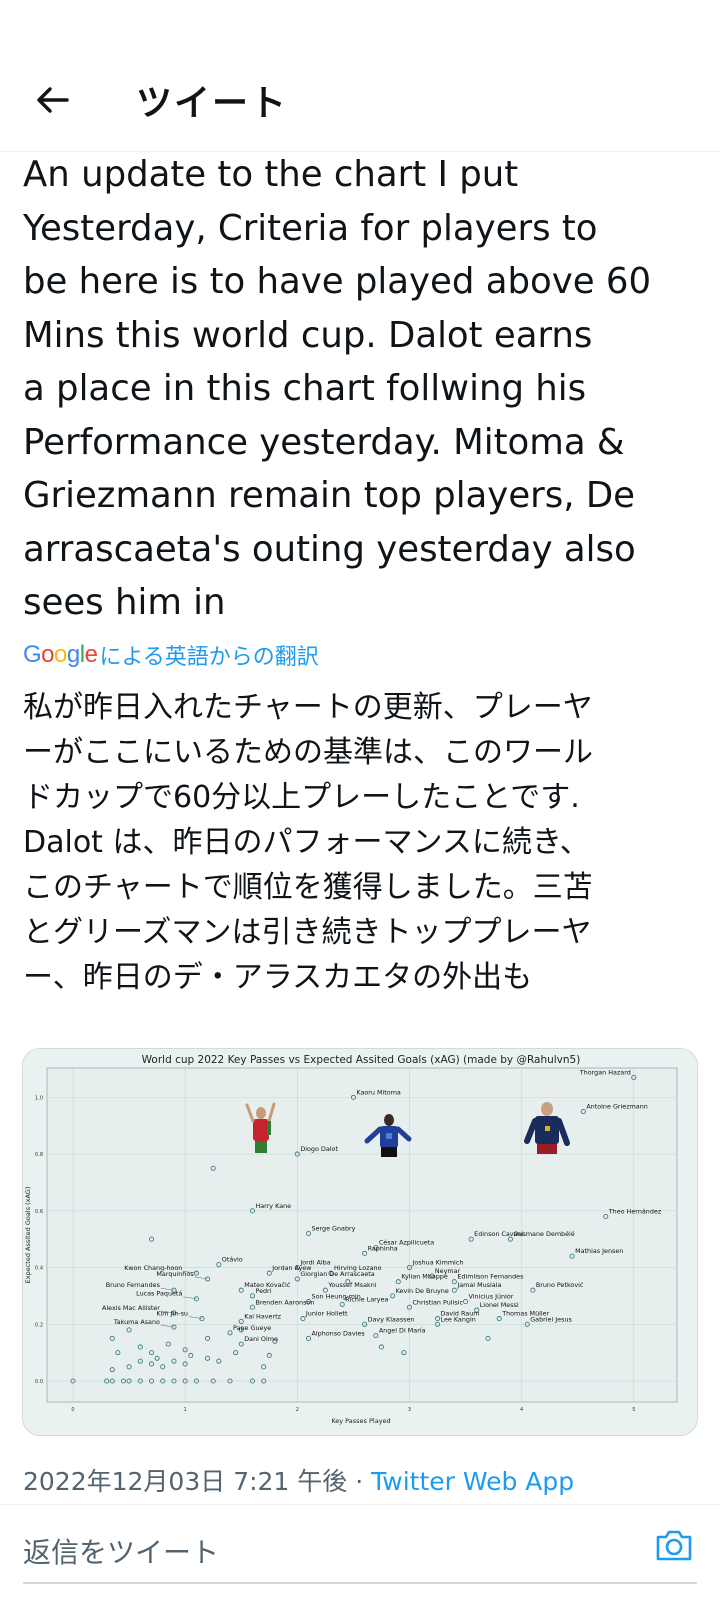 The height and width of the screenshot is (1621, 720). Describe the element at coordinates (60, 654) in the screenshot. I see `google-logo: Google` at that location.